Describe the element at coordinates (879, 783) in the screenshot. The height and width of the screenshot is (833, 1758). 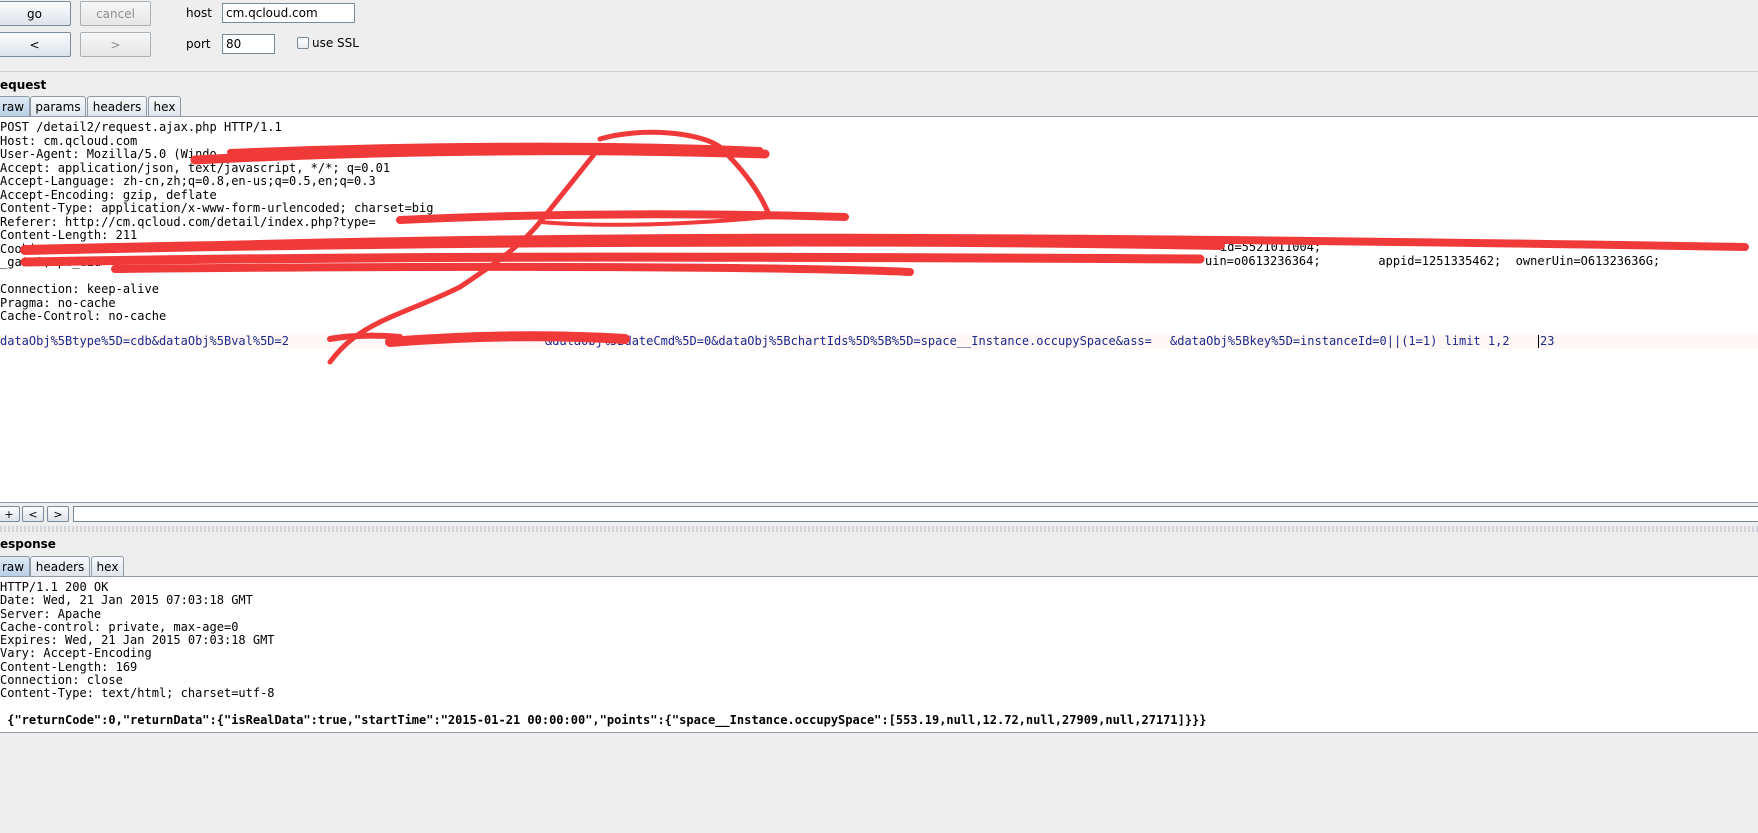
I see `bottom-area` at that location.